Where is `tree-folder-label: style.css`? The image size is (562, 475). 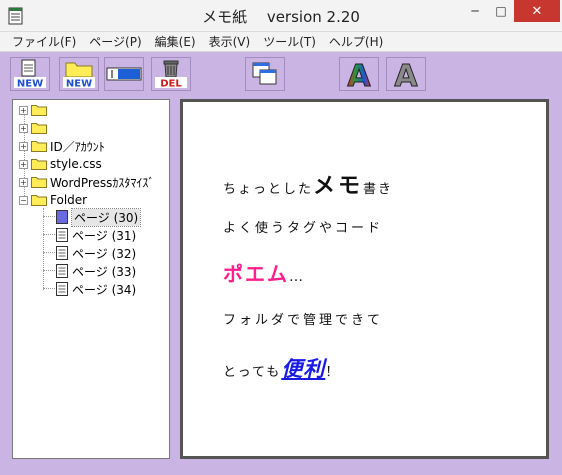
tree-folder-label: style.css is located at coordinates (76, 164).